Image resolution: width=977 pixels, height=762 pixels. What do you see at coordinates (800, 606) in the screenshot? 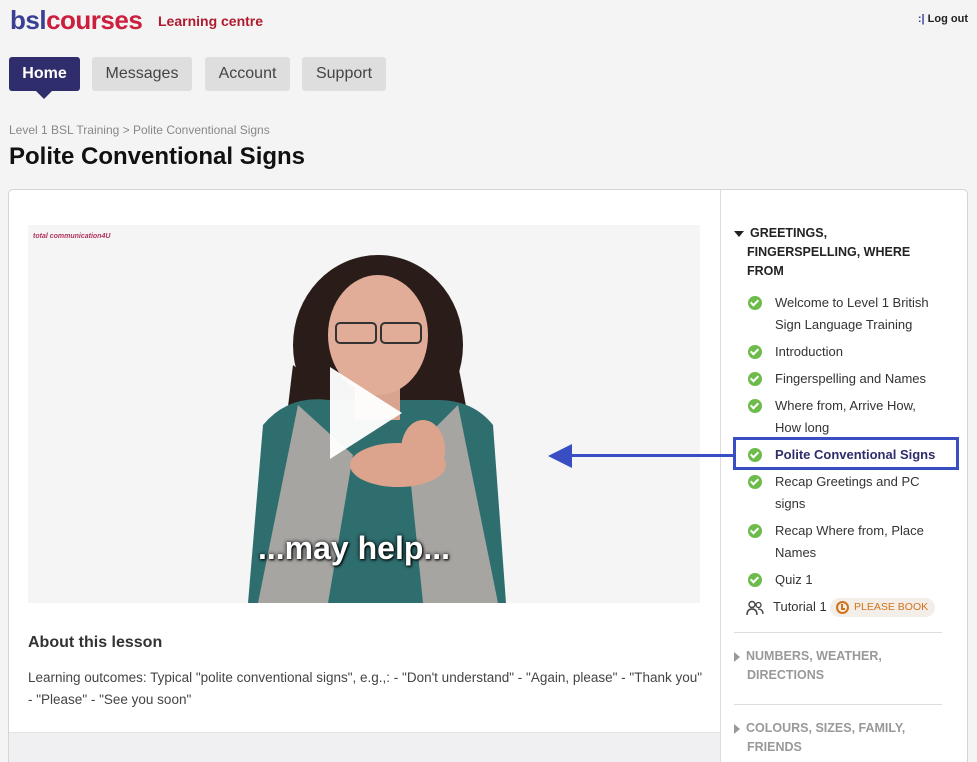
I see `tutorial-label: Tutorial 1` at bounding box center [800, 606].